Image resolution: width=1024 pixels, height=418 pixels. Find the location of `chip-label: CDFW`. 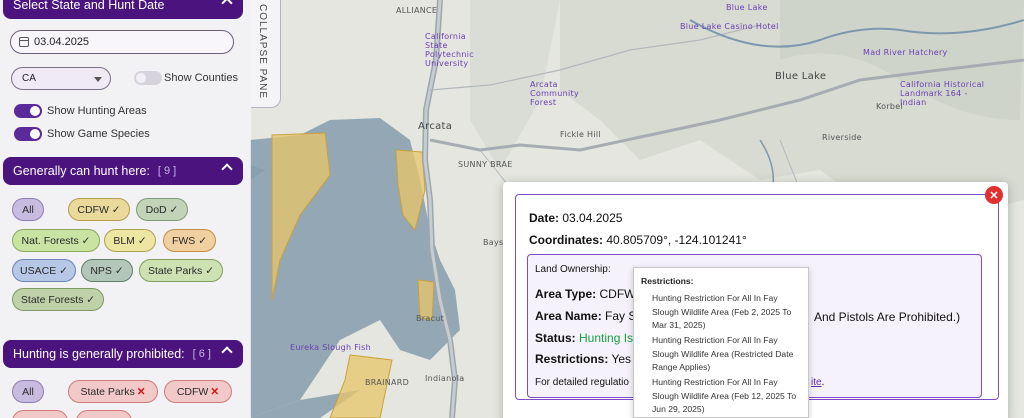

chip-label: CDFW is located at coordinates (192, 391).